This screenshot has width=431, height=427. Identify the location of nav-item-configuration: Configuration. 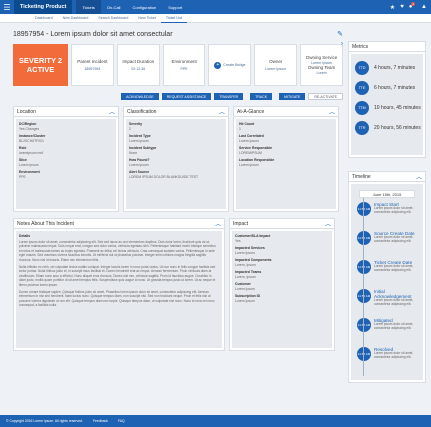
(144, 7).